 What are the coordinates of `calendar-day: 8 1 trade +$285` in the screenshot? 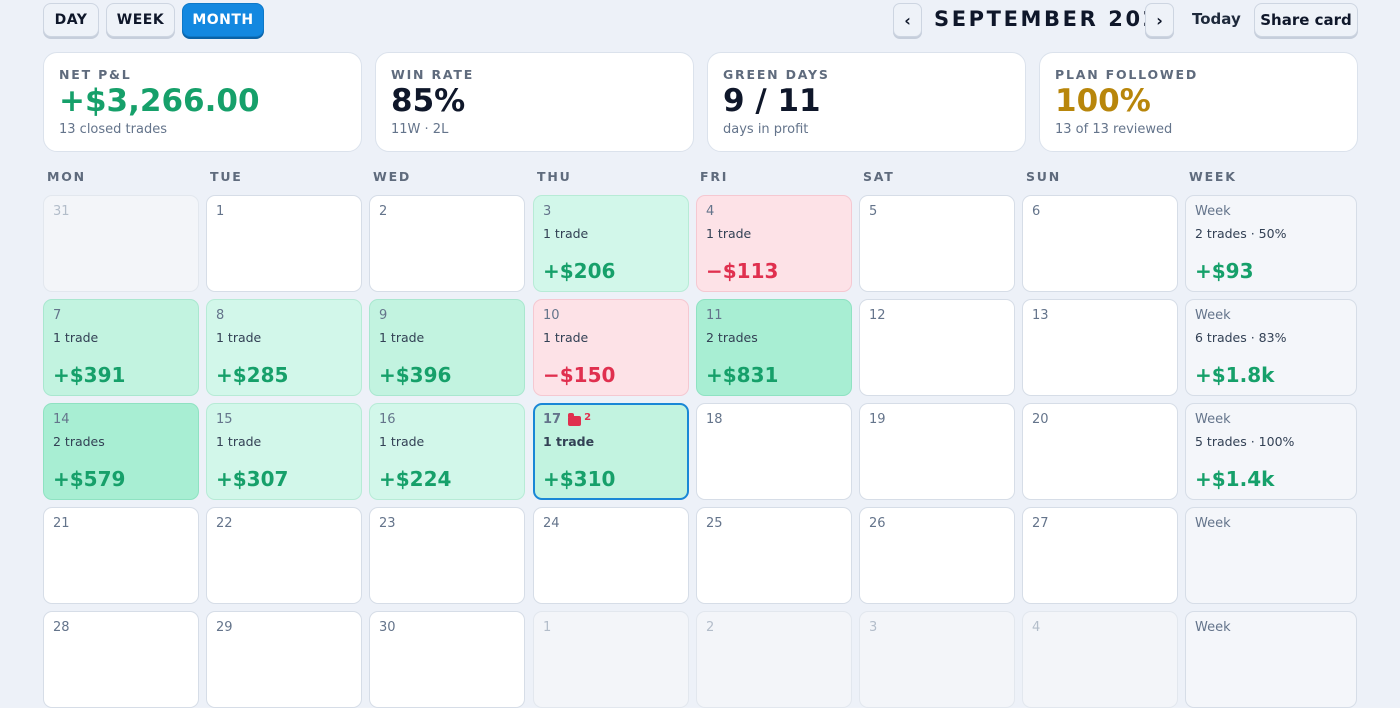 It's located at (284, 347).